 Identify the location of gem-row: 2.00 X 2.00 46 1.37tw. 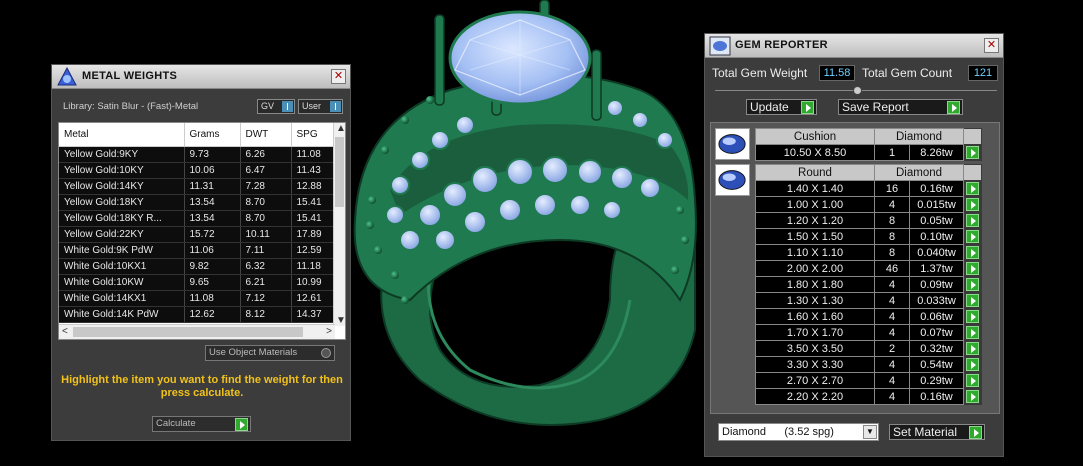
(868, 268).